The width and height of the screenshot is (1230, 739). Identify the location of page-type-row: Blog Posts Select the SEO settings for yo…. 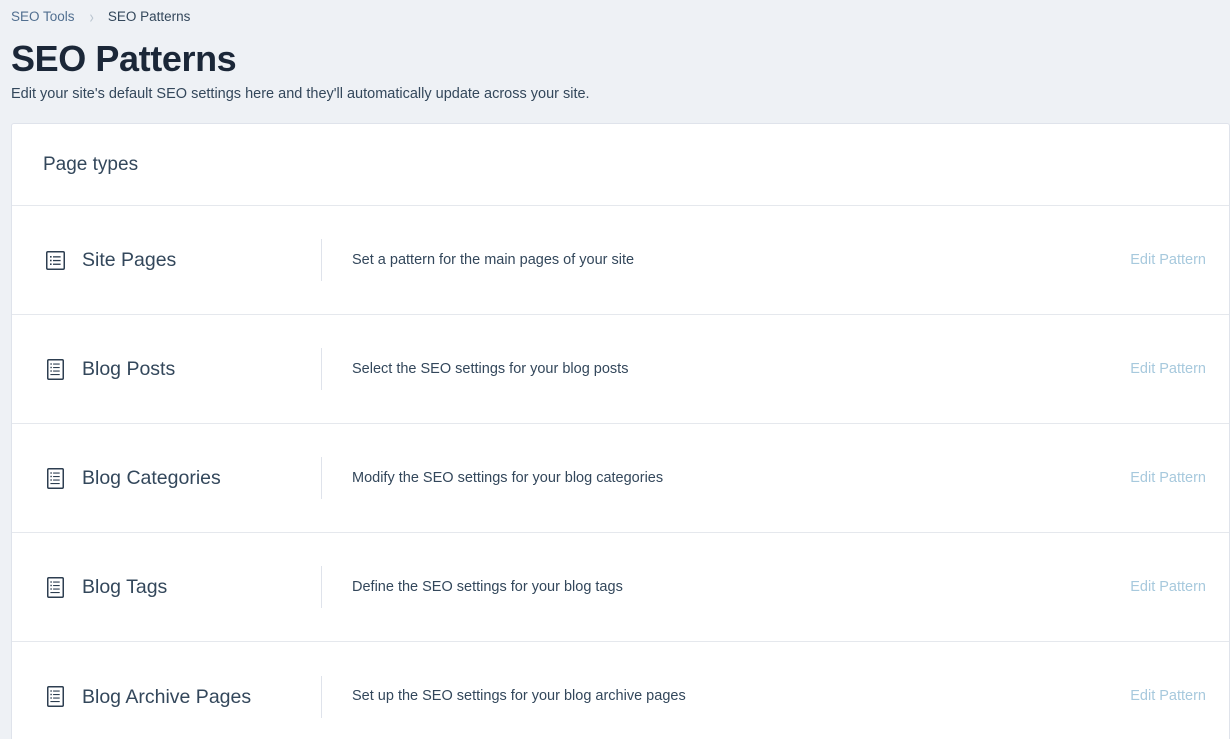
(620, 369).